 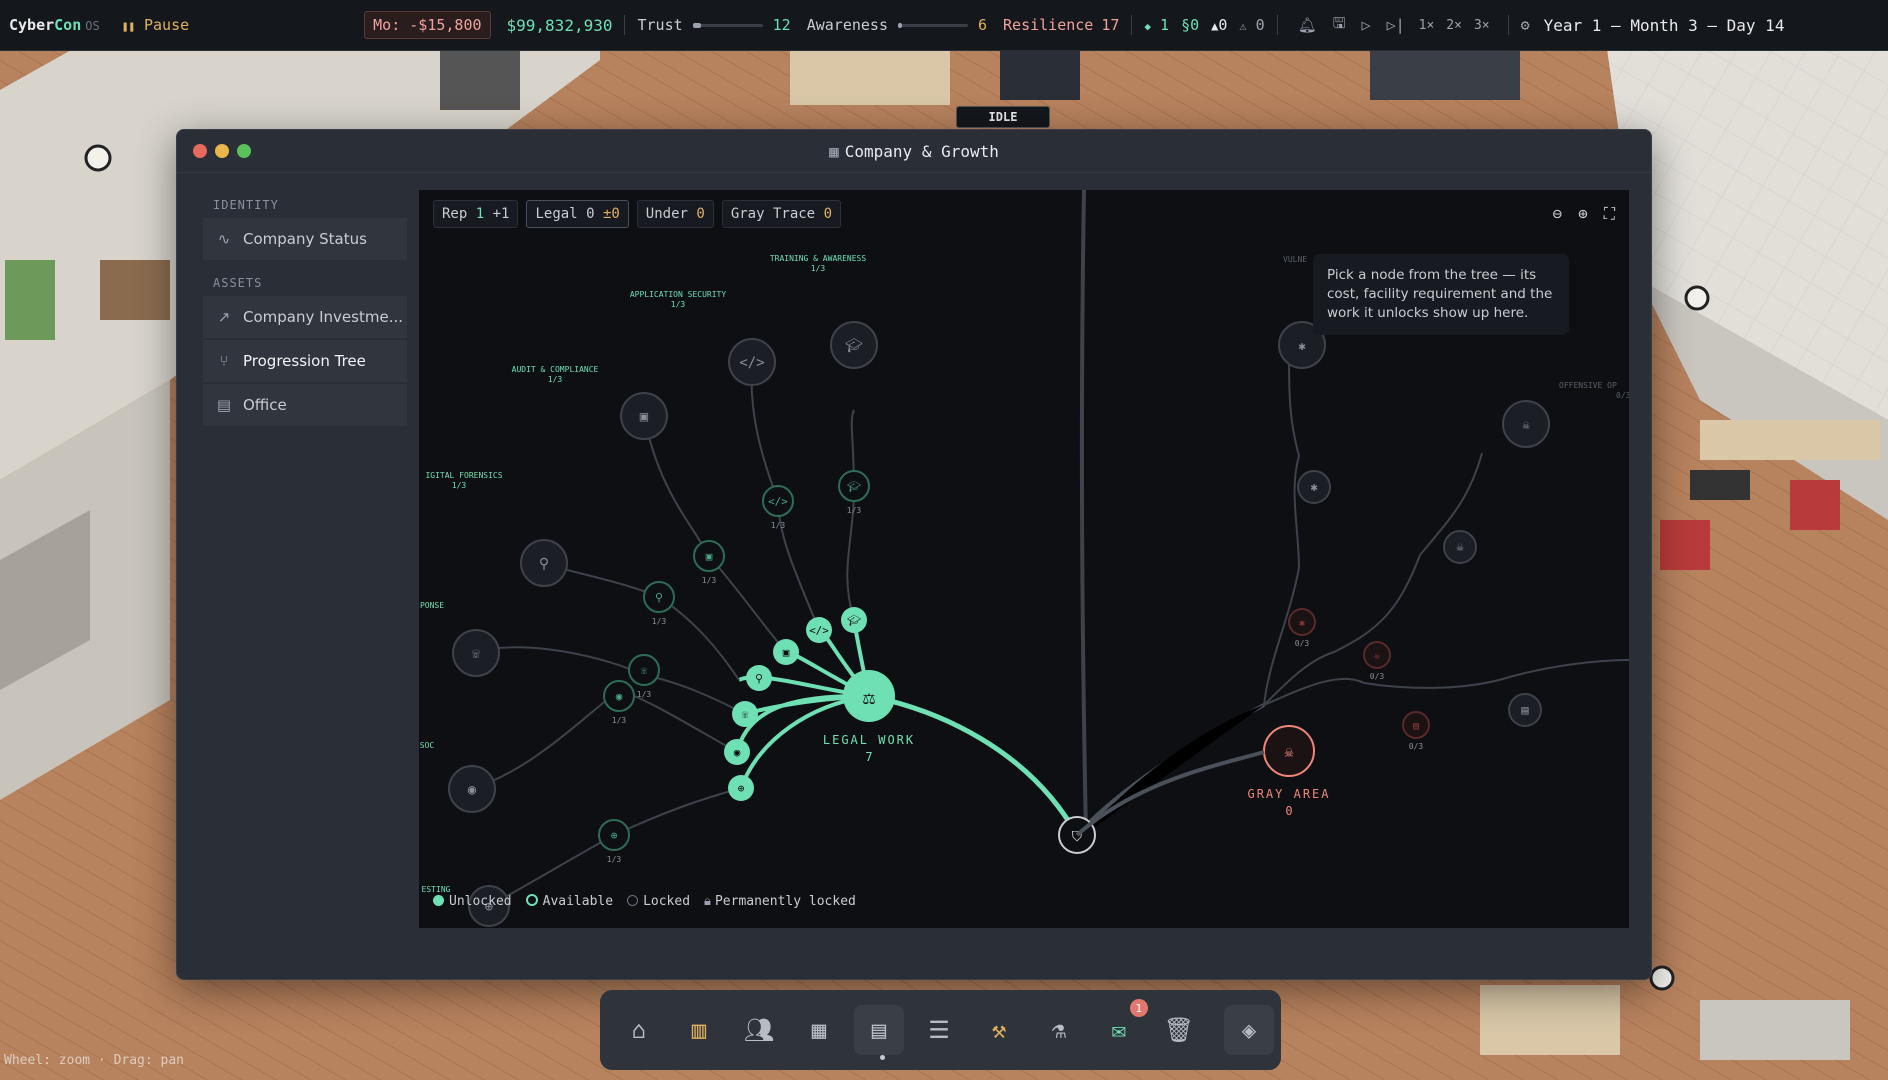 What do you see at coordinates (1588, 385) in the screenshot?
I see `svg-text: OFFENSIVE OP` at bounding box center [1588, 385].